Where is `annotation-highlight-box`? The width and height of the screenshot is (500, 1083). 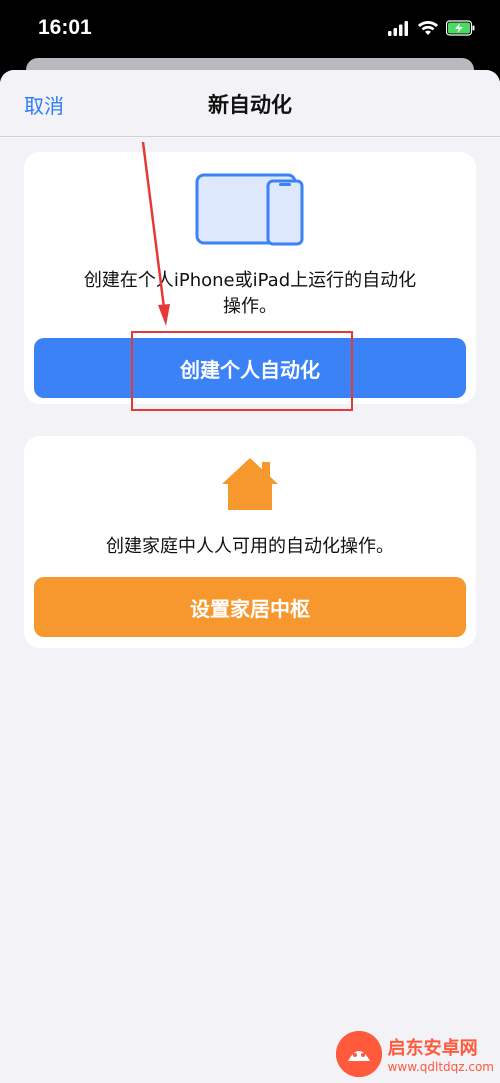 annotation-highlight-box is located at coordinates (242, 371).